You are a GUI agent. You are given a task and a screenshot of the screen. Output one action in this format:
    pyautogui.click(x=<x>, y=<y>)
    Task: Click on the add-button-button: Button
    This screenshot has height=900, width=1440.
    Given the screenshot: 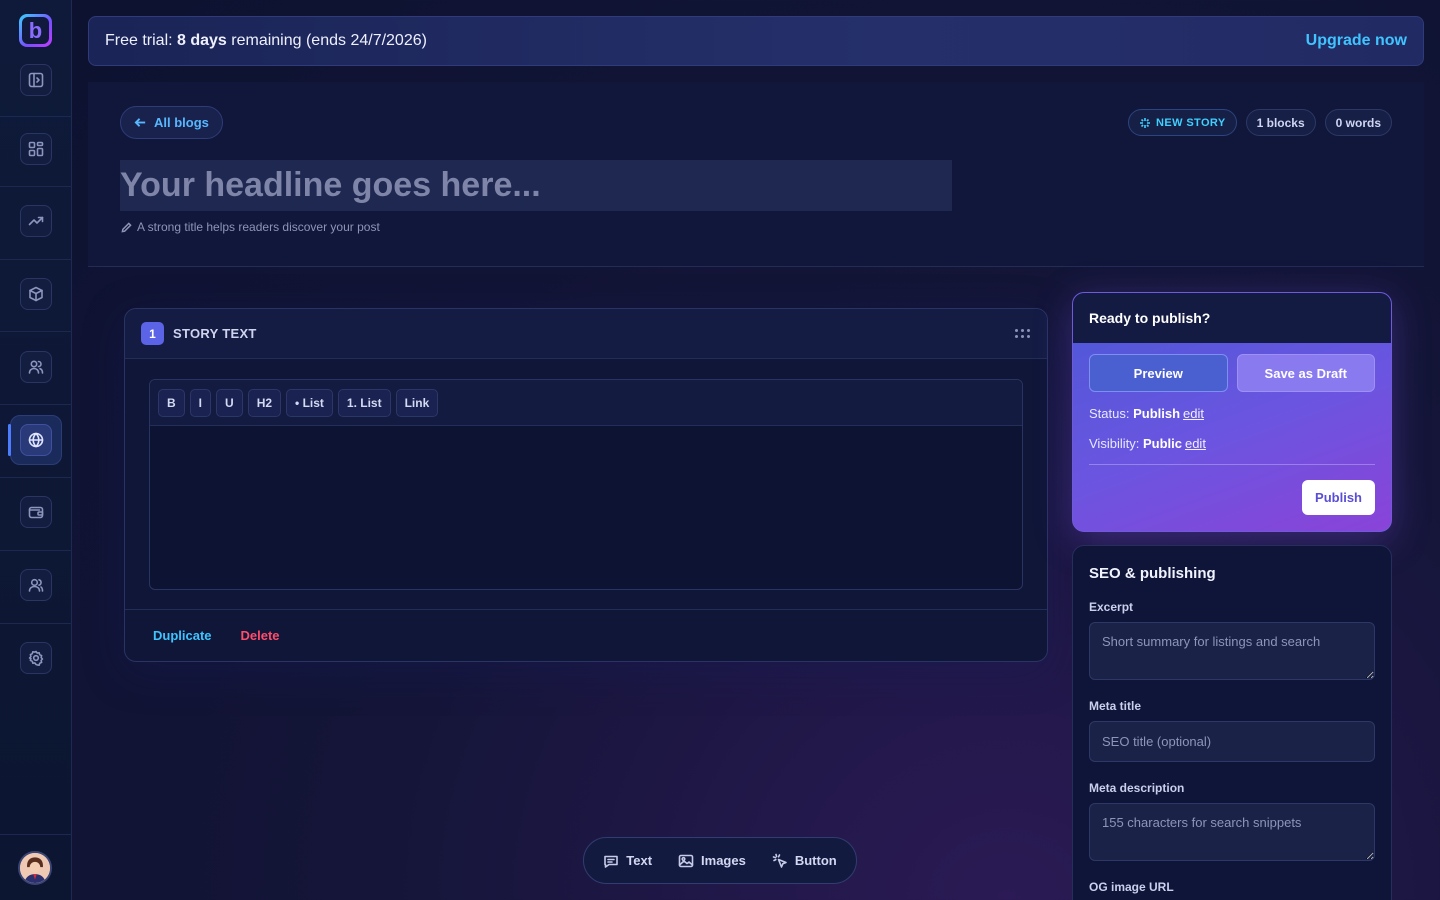 What is the action you would take?
    pyautogui.click(x=804, y=861)
    